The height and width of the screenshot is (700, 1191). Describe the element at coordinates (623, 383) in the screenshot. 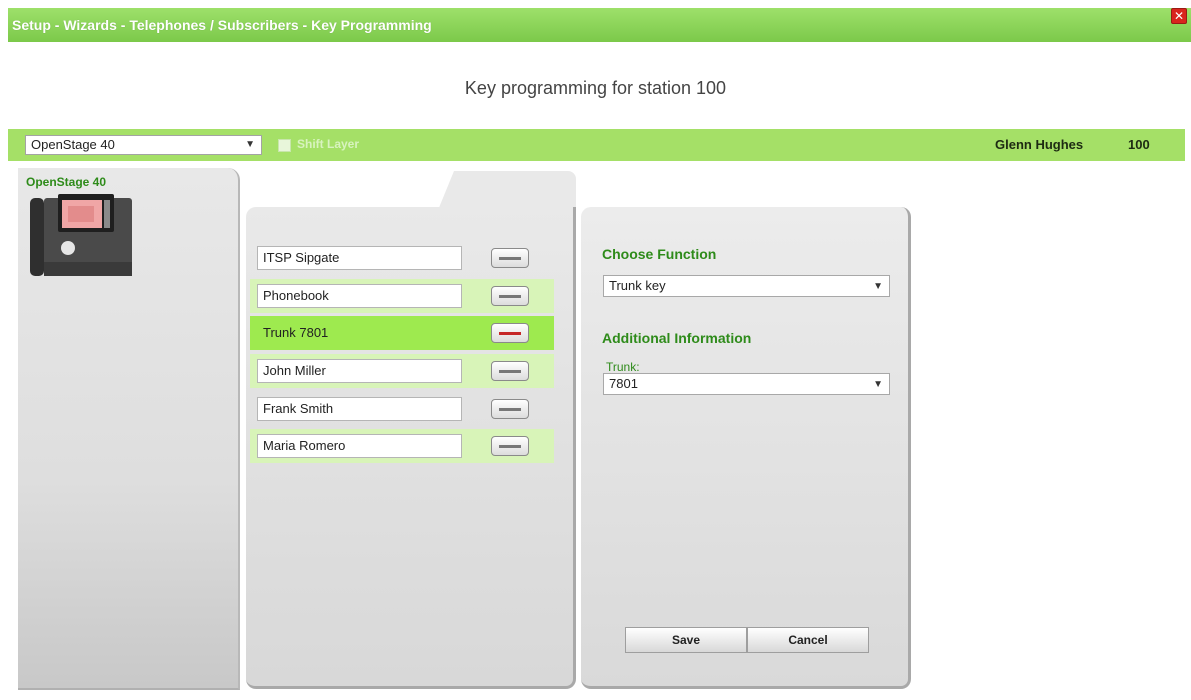

I see `trunk-select-value: 7801` at that location.